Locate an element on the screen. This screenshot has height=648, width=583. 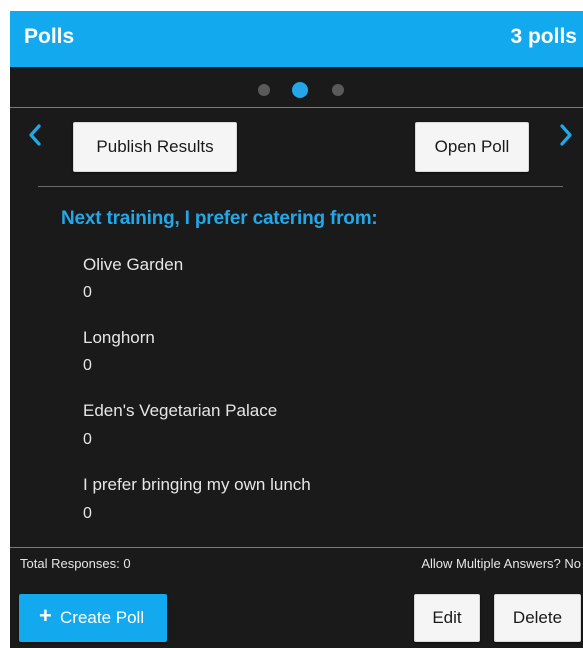
create-poll-label: Create Poll is located at coordinates (102, 617).